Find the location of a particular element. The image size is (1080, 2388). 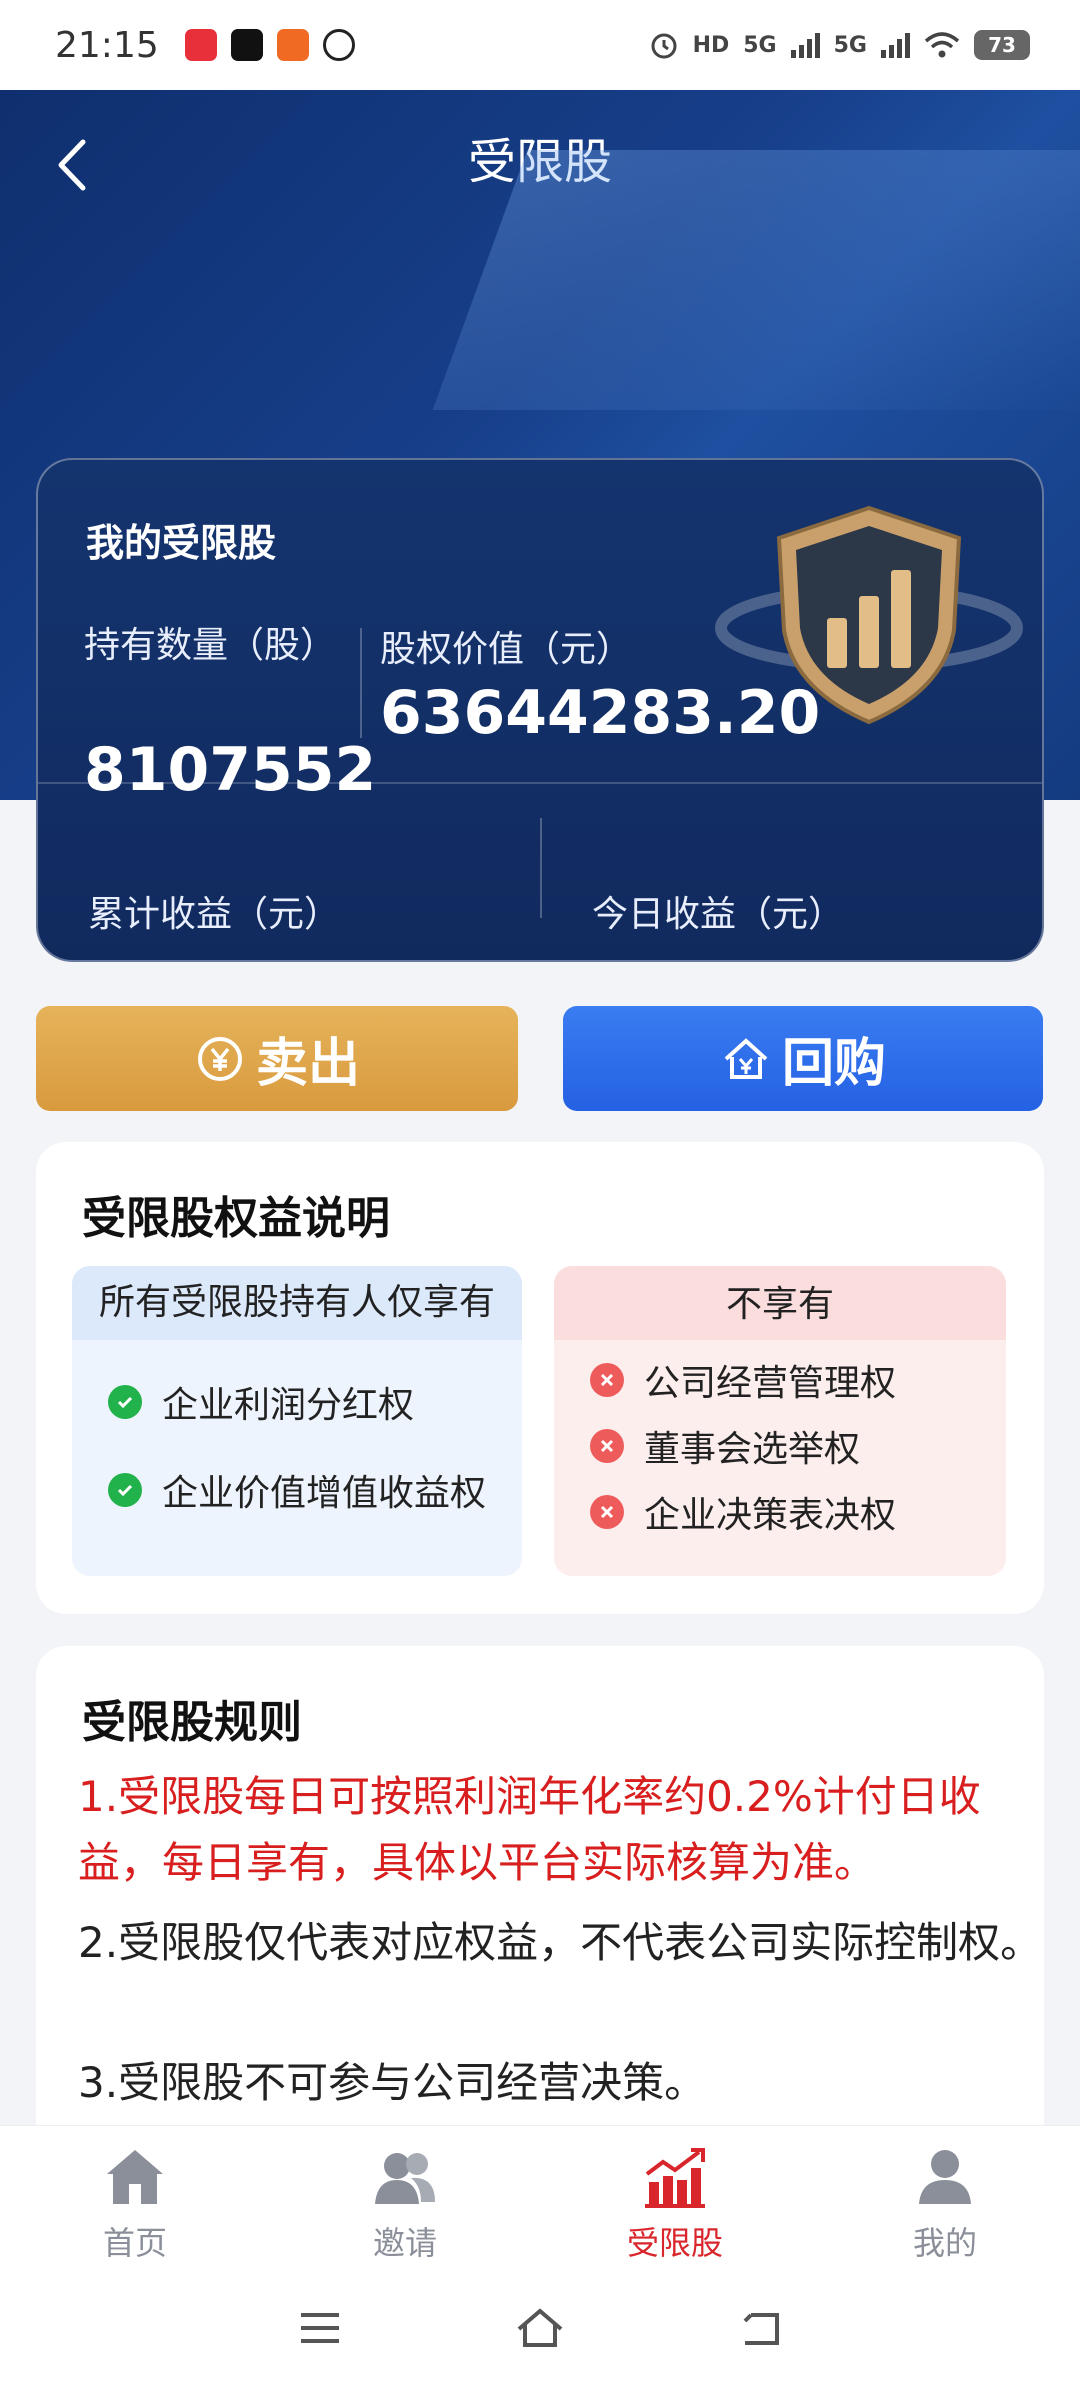

nav-label: 受限股 is located at coordinates (674, 2243).